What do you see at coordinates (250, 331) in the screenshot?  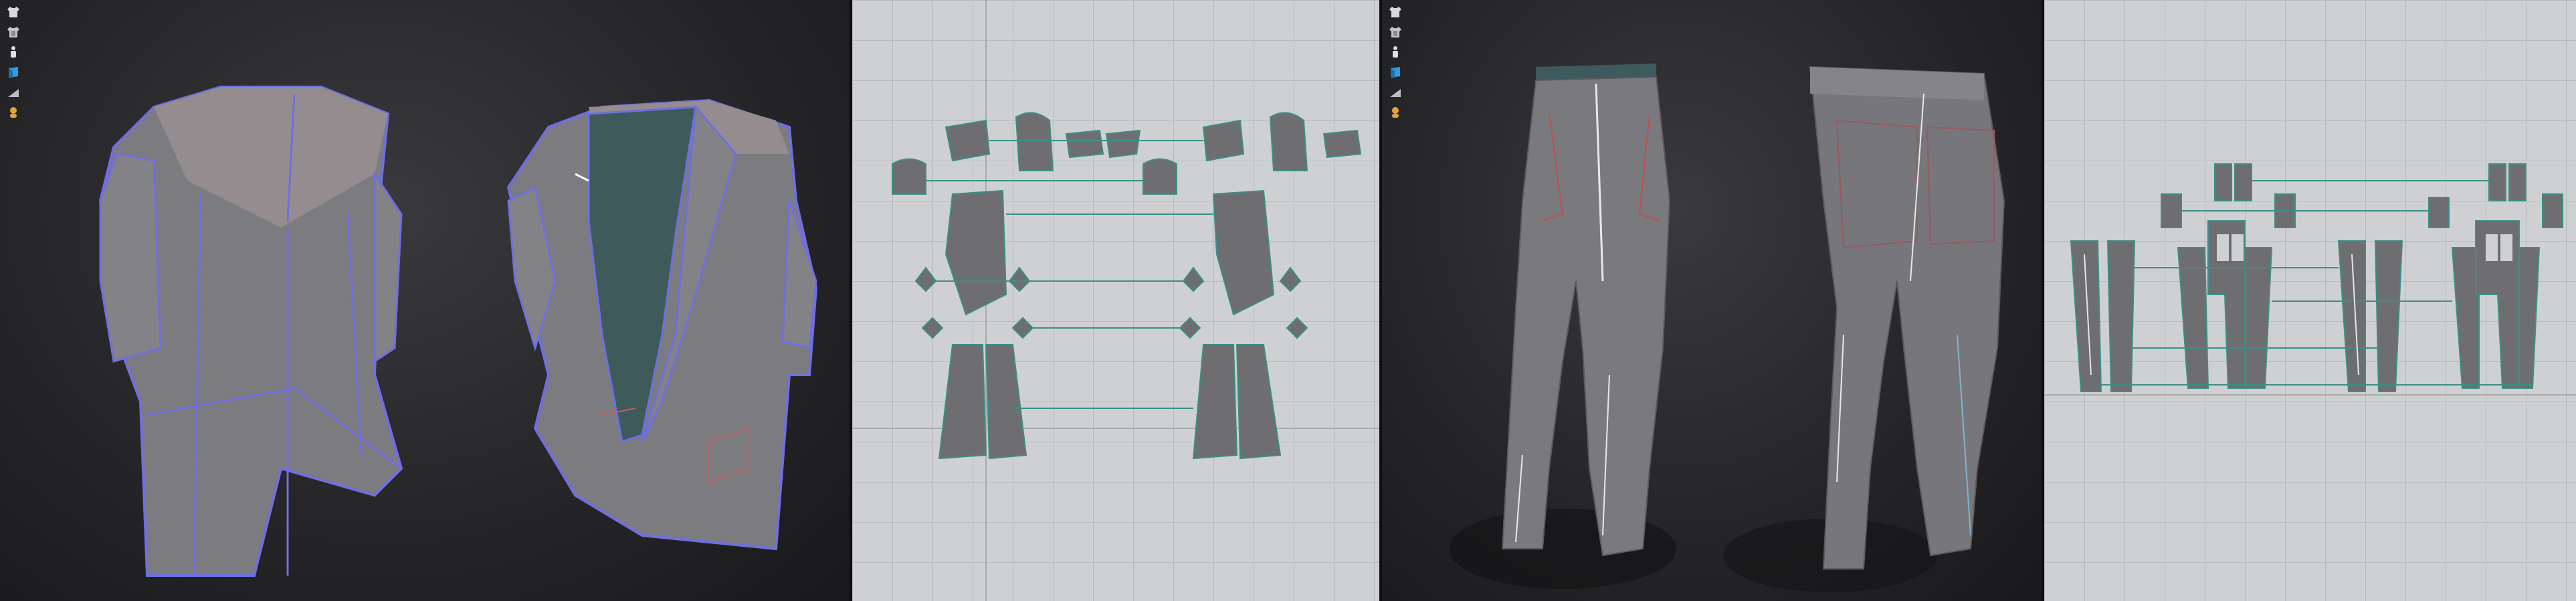 I see `jacket-back-view` at bounding box center [250, 331].